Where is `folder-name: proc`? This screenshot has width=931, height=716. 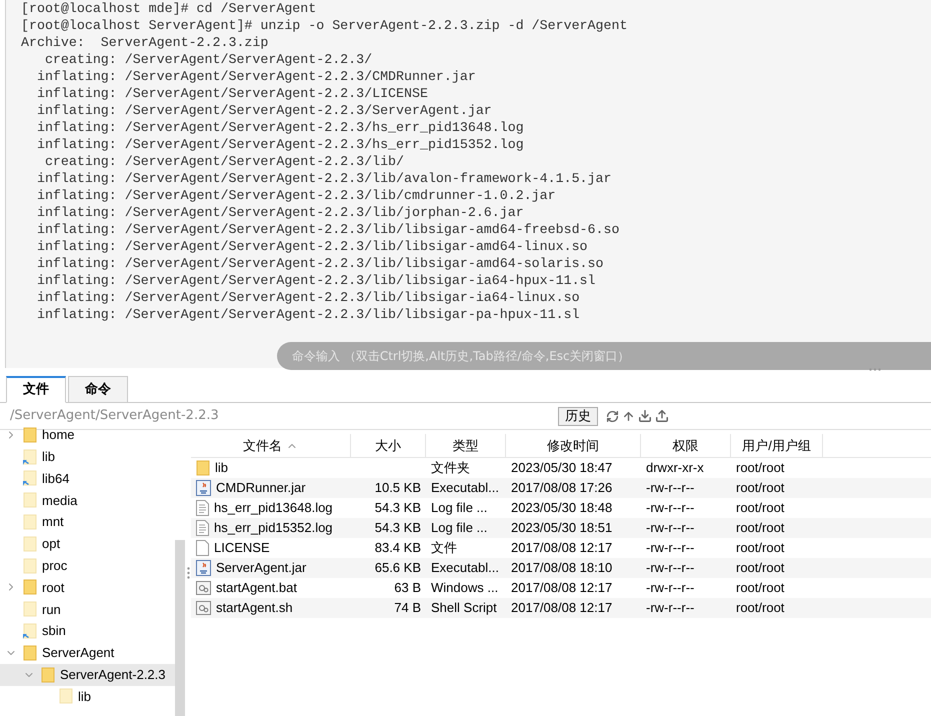
folder-name: proc is located at coordinates (55, 565).